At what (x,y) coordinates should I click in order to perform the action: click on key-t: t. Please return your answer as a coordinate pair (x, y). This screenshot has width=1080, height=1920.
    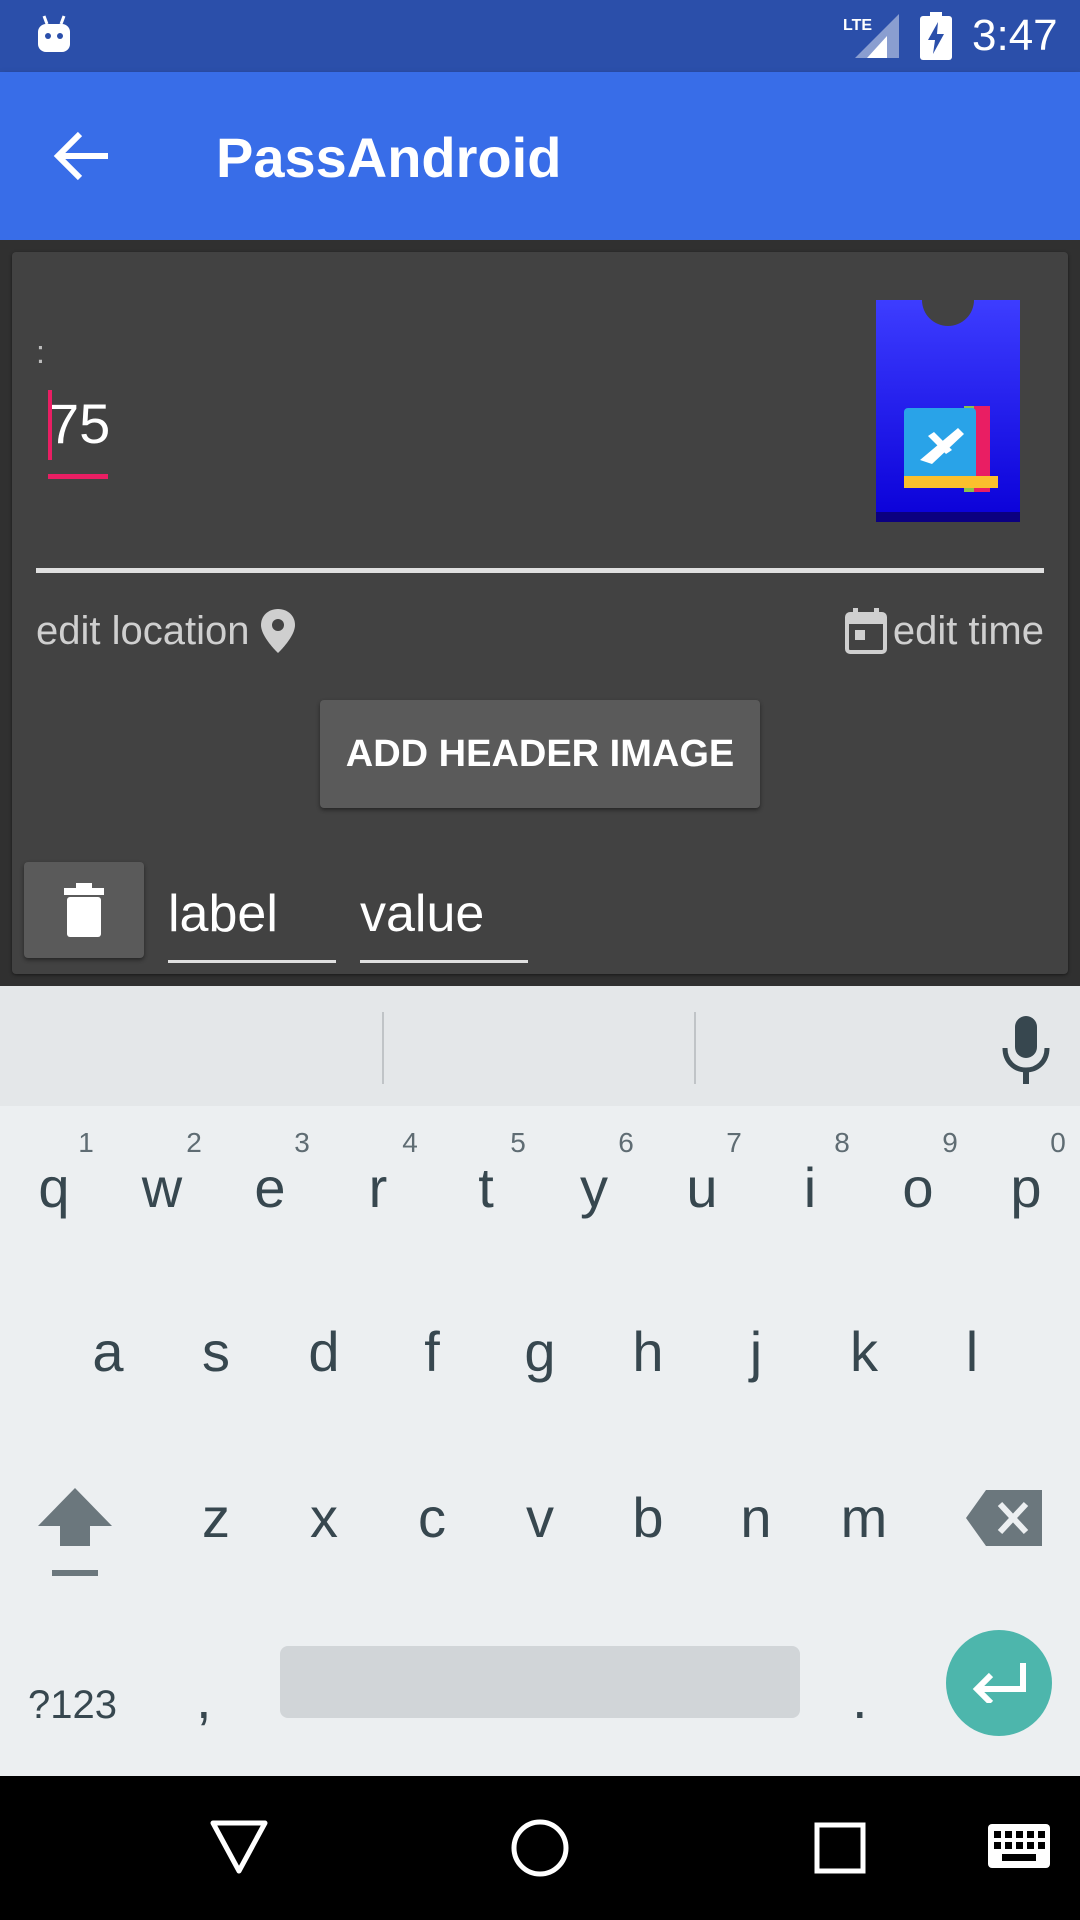
    Looking at the image, I should click on (486, 1188).